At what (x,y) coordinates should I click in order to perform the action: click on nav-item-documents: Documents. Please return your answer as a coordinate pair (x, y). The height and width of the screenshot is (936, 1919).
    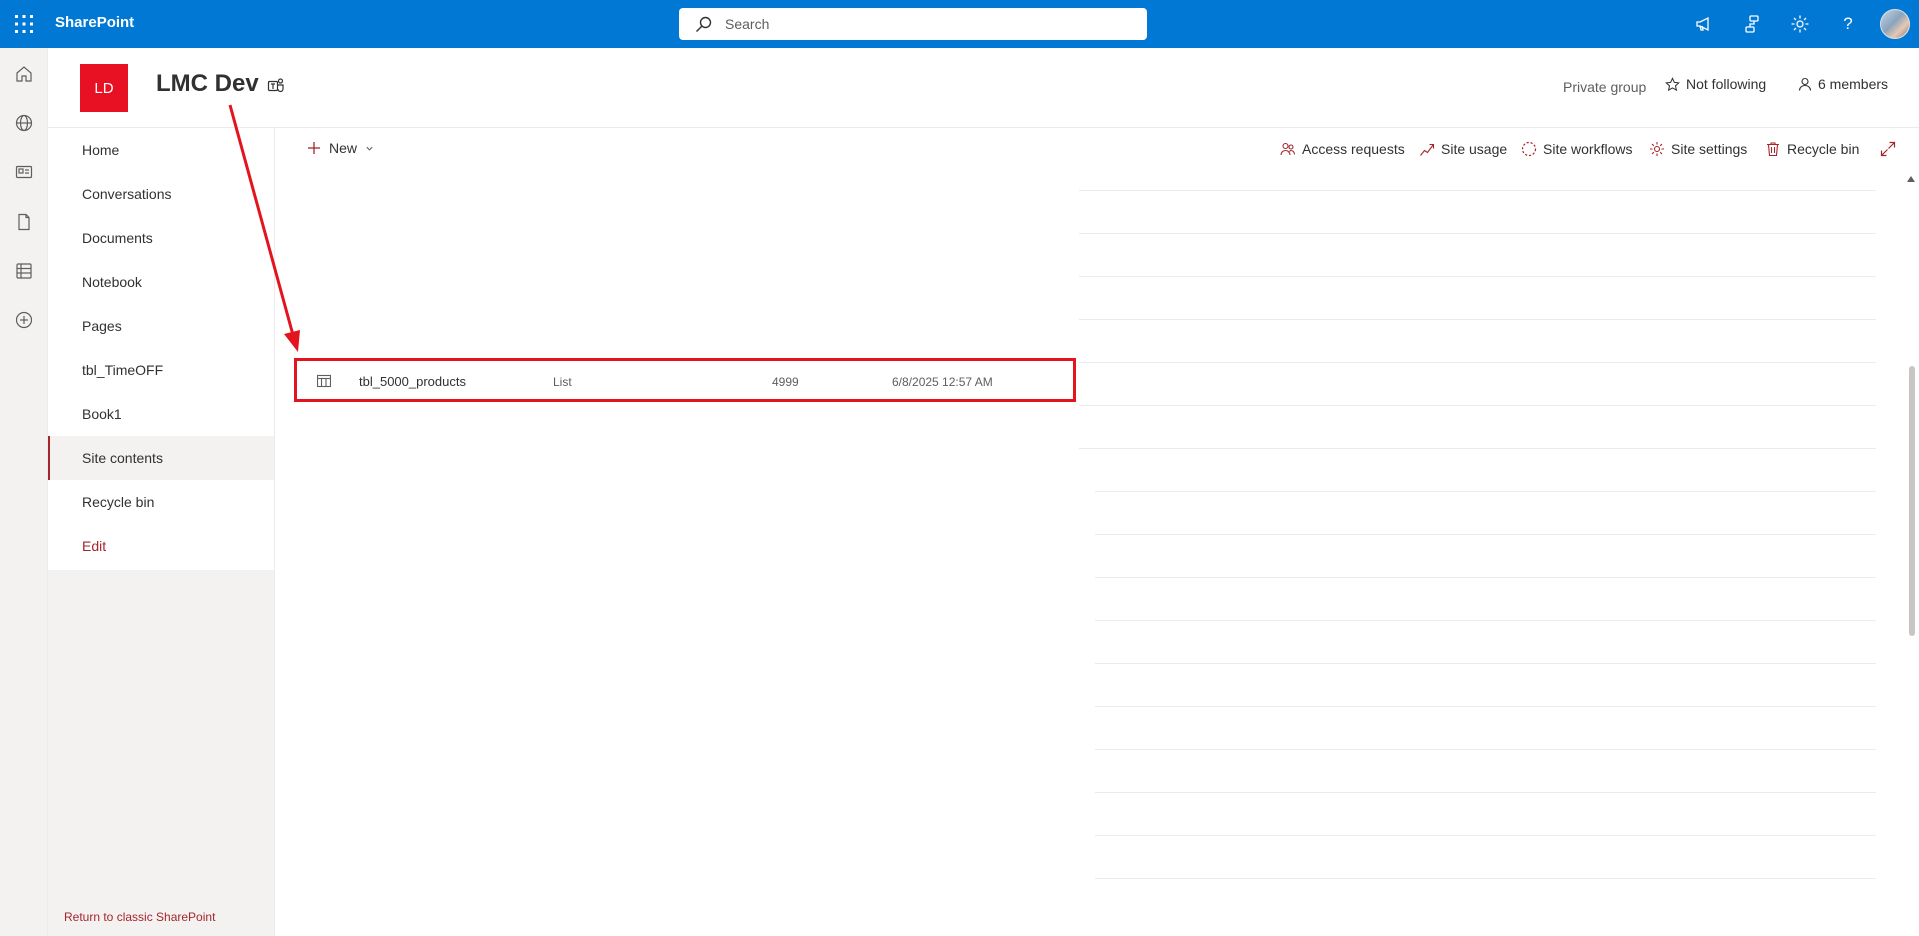
    Looking at the image, I should click on (161, 238).